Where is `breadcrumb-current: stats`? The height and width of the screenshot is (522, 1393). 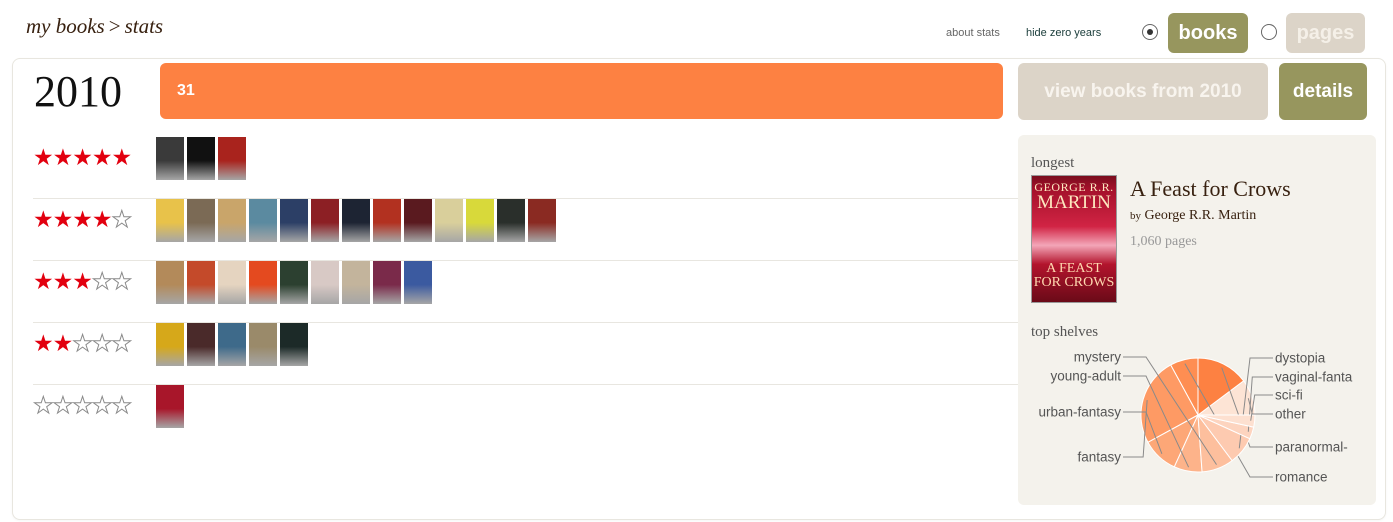
breadcrumb-current: stats is located at coordinates (144, 26).